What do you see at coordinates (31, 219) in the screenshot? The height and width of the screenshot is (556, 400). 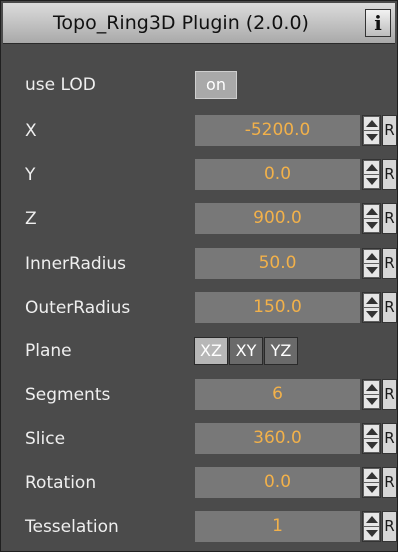 I see `z-label: Z` at bounding box center [31, 219].